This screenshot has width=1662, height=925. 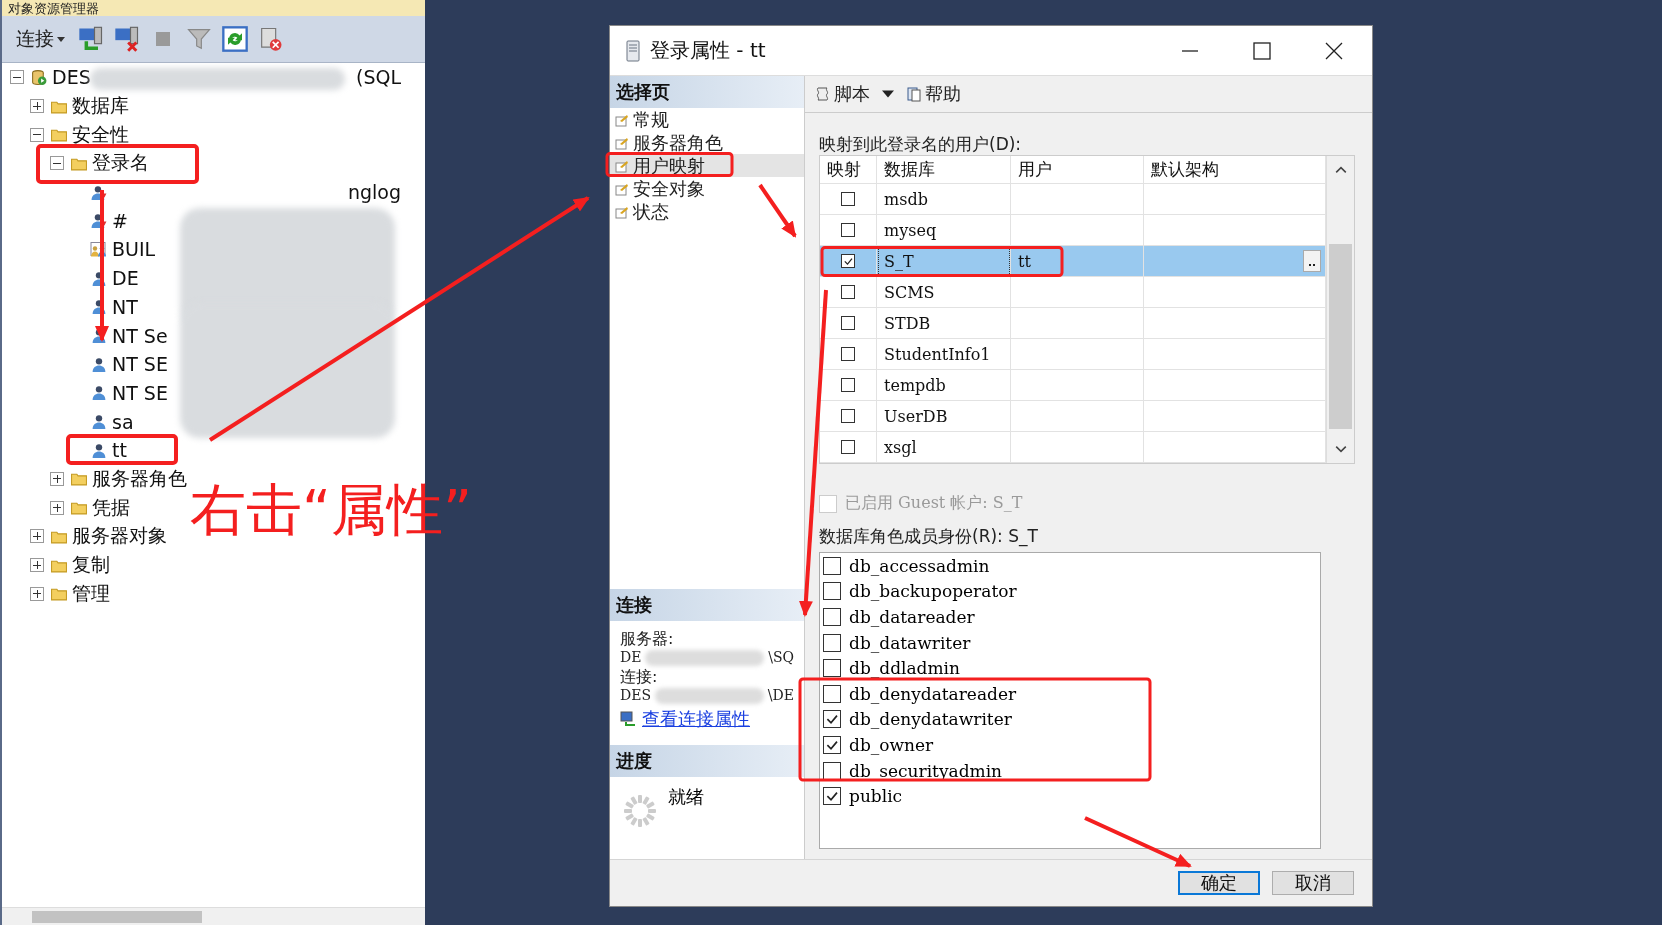 I want to click on scroll-down-icon, so click(x=1340, y=449).